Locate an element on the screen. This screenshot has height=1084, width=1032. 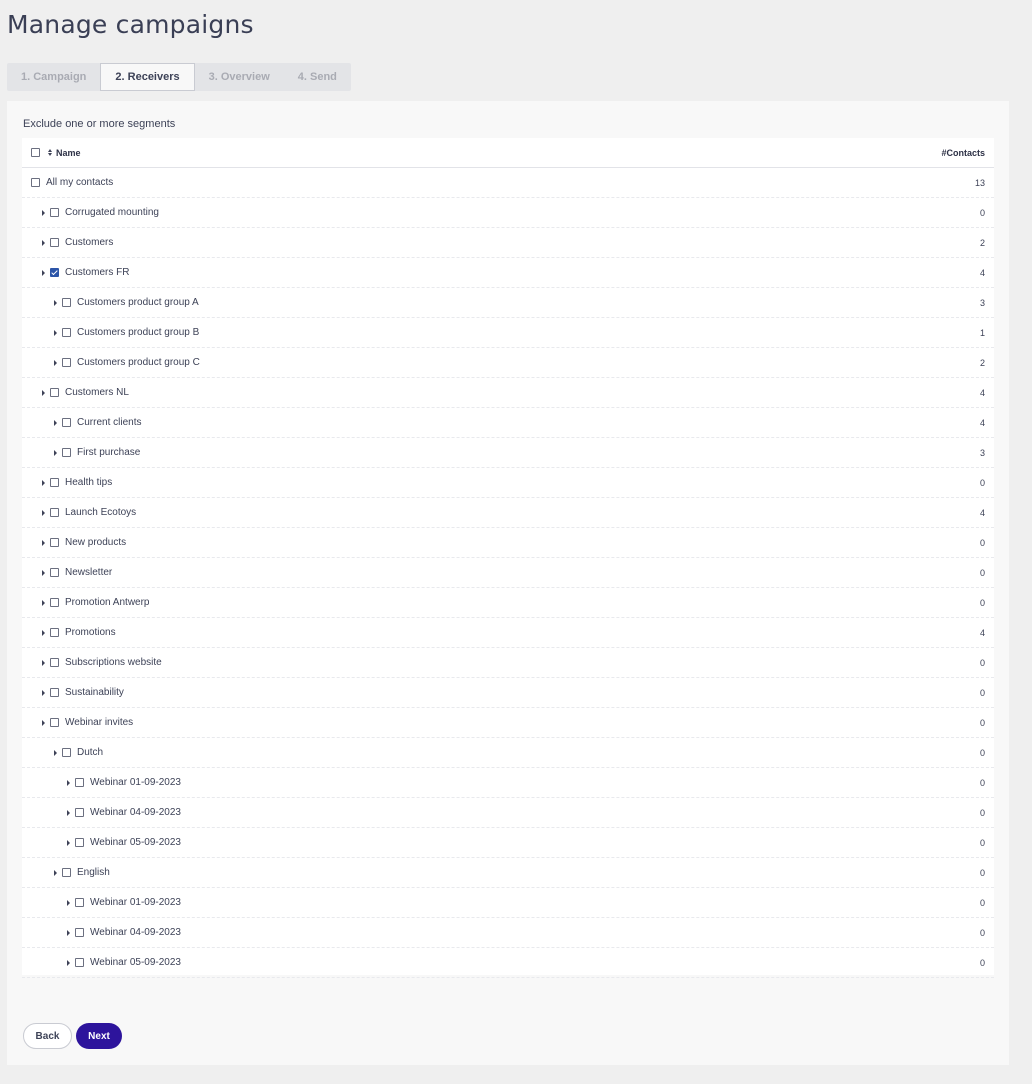
table-row: Customers product group B 1 is located at coordinates (508, 333).